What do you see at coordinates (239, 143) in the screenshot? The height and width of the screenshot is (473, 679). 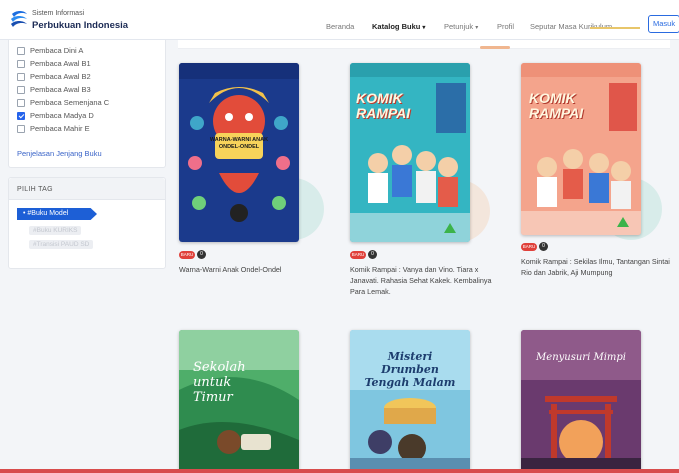 I see `cover-title: WARNA-WARNI ANAK ONDEL-ONDEL` at bounding box center [239, 143].